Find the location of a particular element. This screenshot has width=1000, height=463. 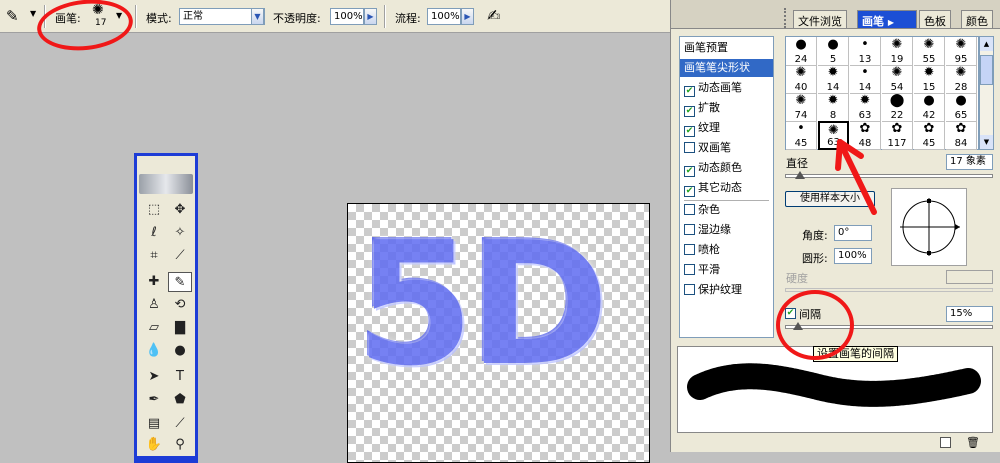

zoom-tool-icon: ⚲ is located at coordinates (180, 445).